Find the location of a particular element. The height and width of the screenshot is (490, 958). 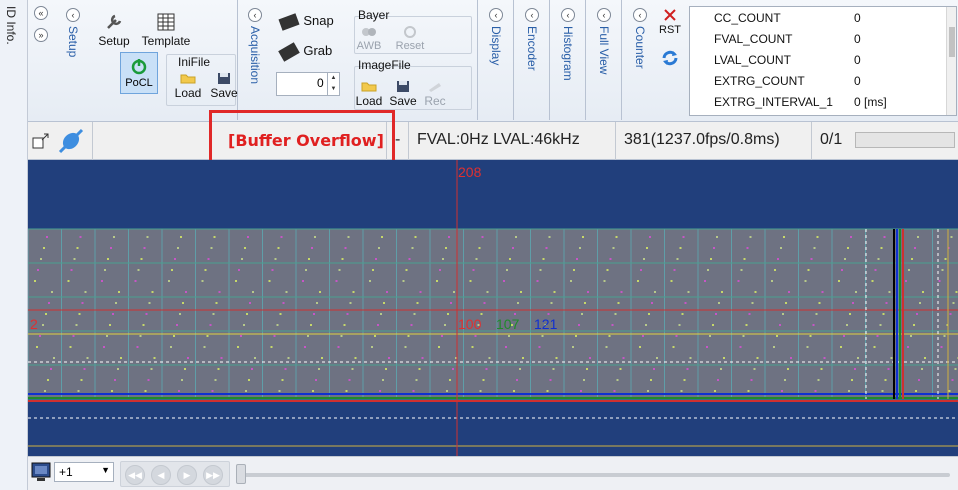

zoom-select: +1 ▼ is located at coordinates (84, 472).